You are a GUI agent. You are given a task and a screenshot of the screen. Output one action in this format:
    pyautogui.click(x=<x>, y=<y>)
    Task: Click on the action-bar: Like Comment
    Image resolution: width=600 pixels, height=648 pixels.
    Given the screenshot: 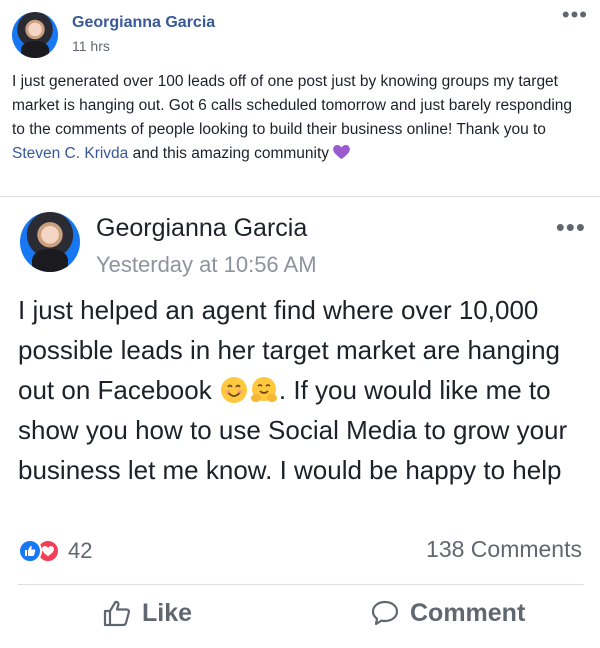 What is the action you would take?
    pyautogui.click(x=300, y=617)
    